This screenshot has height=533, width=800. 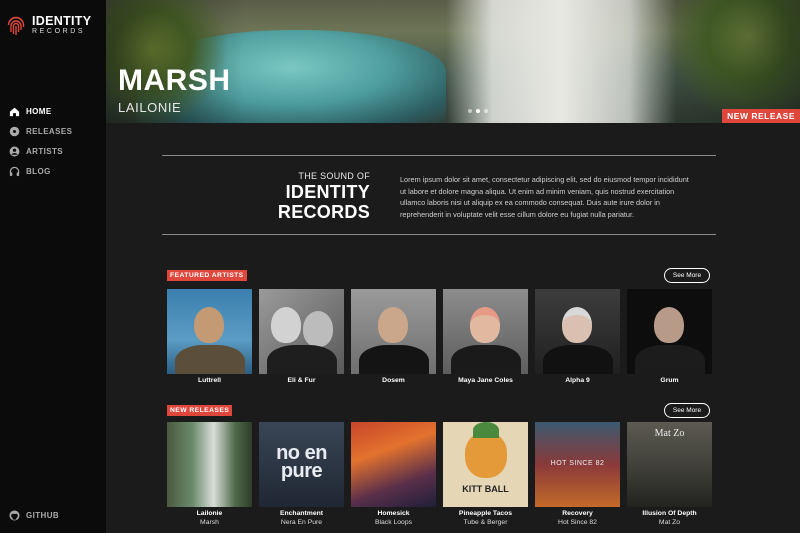 I want to click on main-nav: HOME RELEASES ARTISTS BLOG, so click(x=40, y=141).